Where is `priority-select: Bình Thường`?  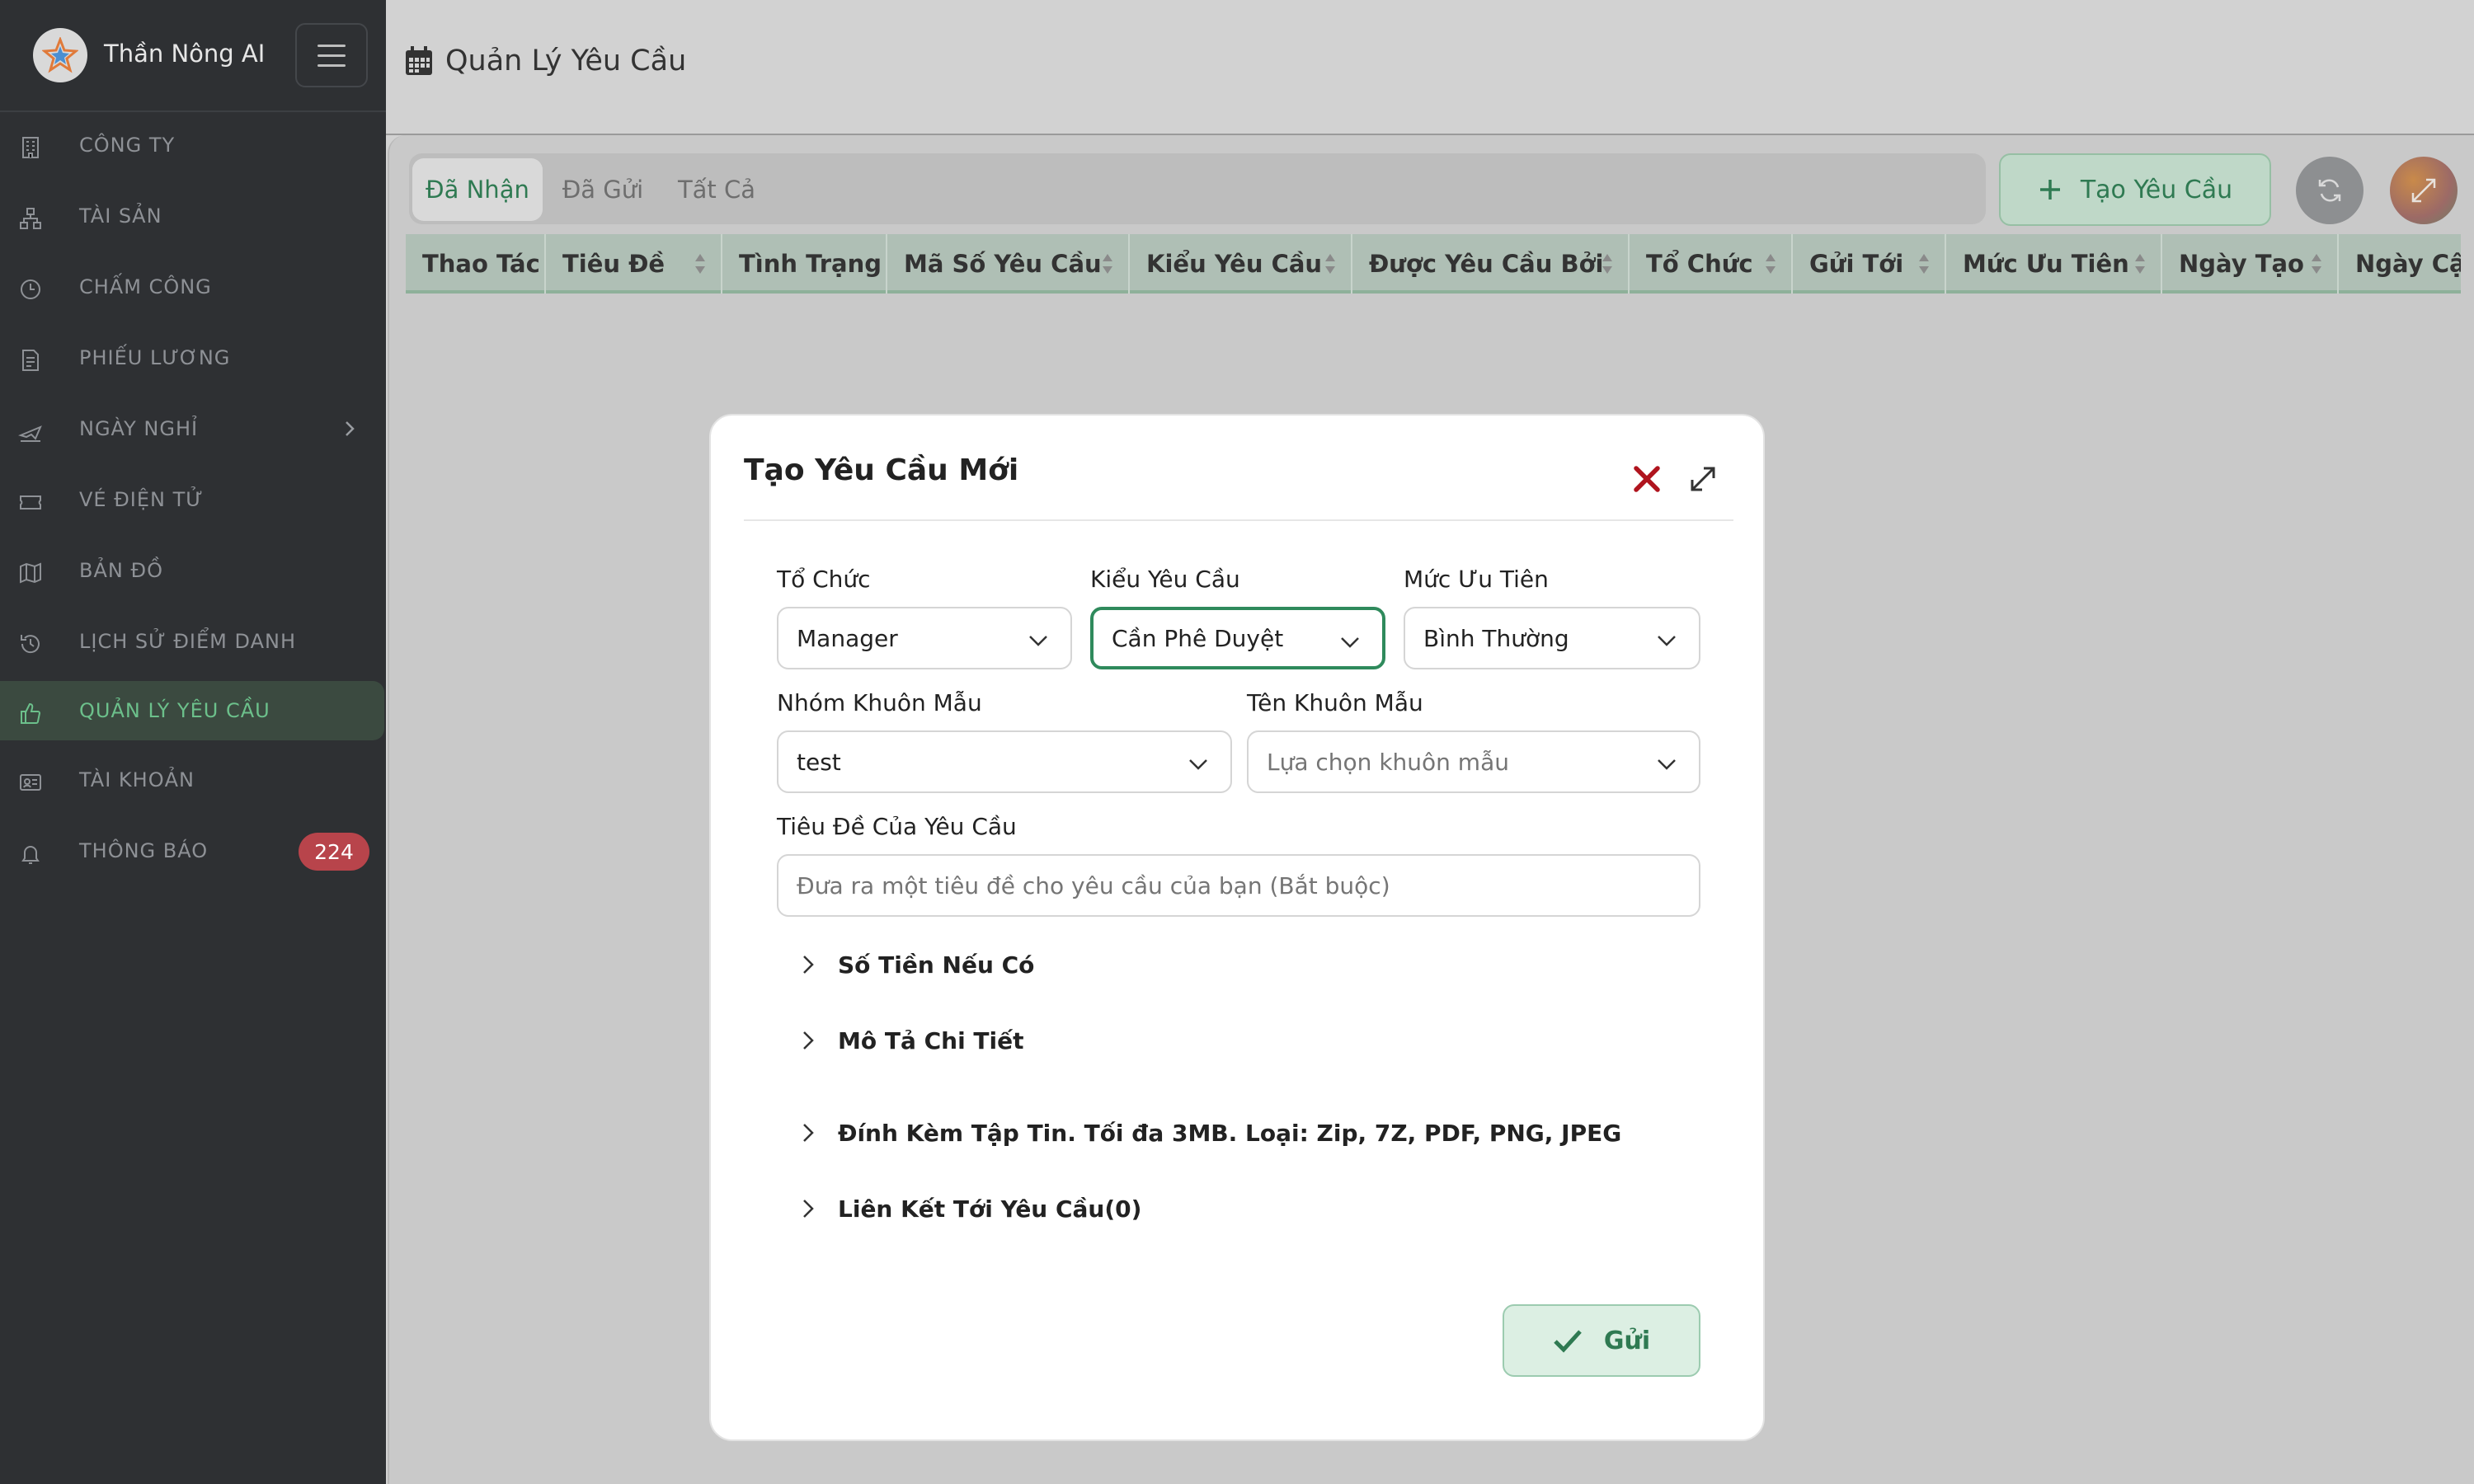
priority-select: Bình Thường is located at coordinates (1552, 638).